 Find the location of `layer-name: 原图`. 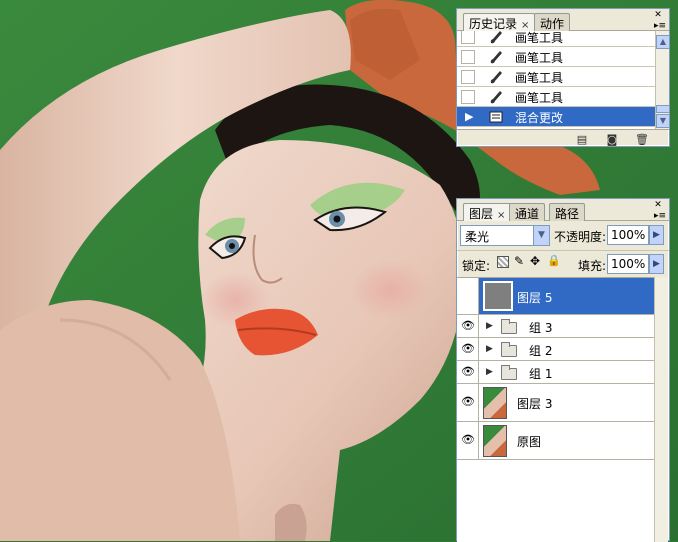

layer-name: 原图 is located at coordinates (529, 442).